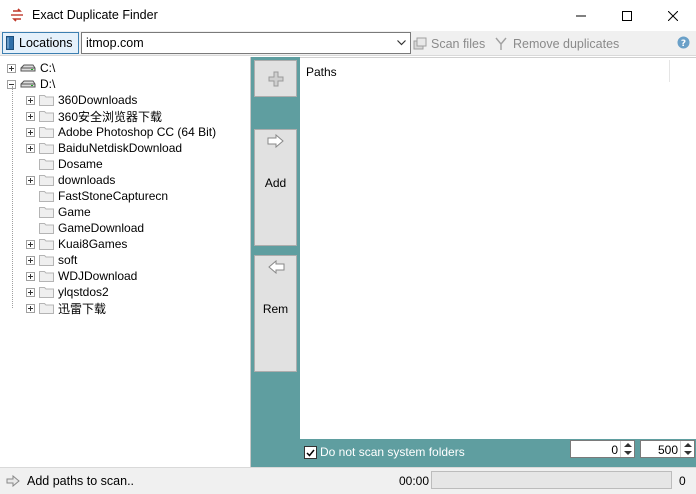  I want to click on add-path-label: Add, so click(275, 183).